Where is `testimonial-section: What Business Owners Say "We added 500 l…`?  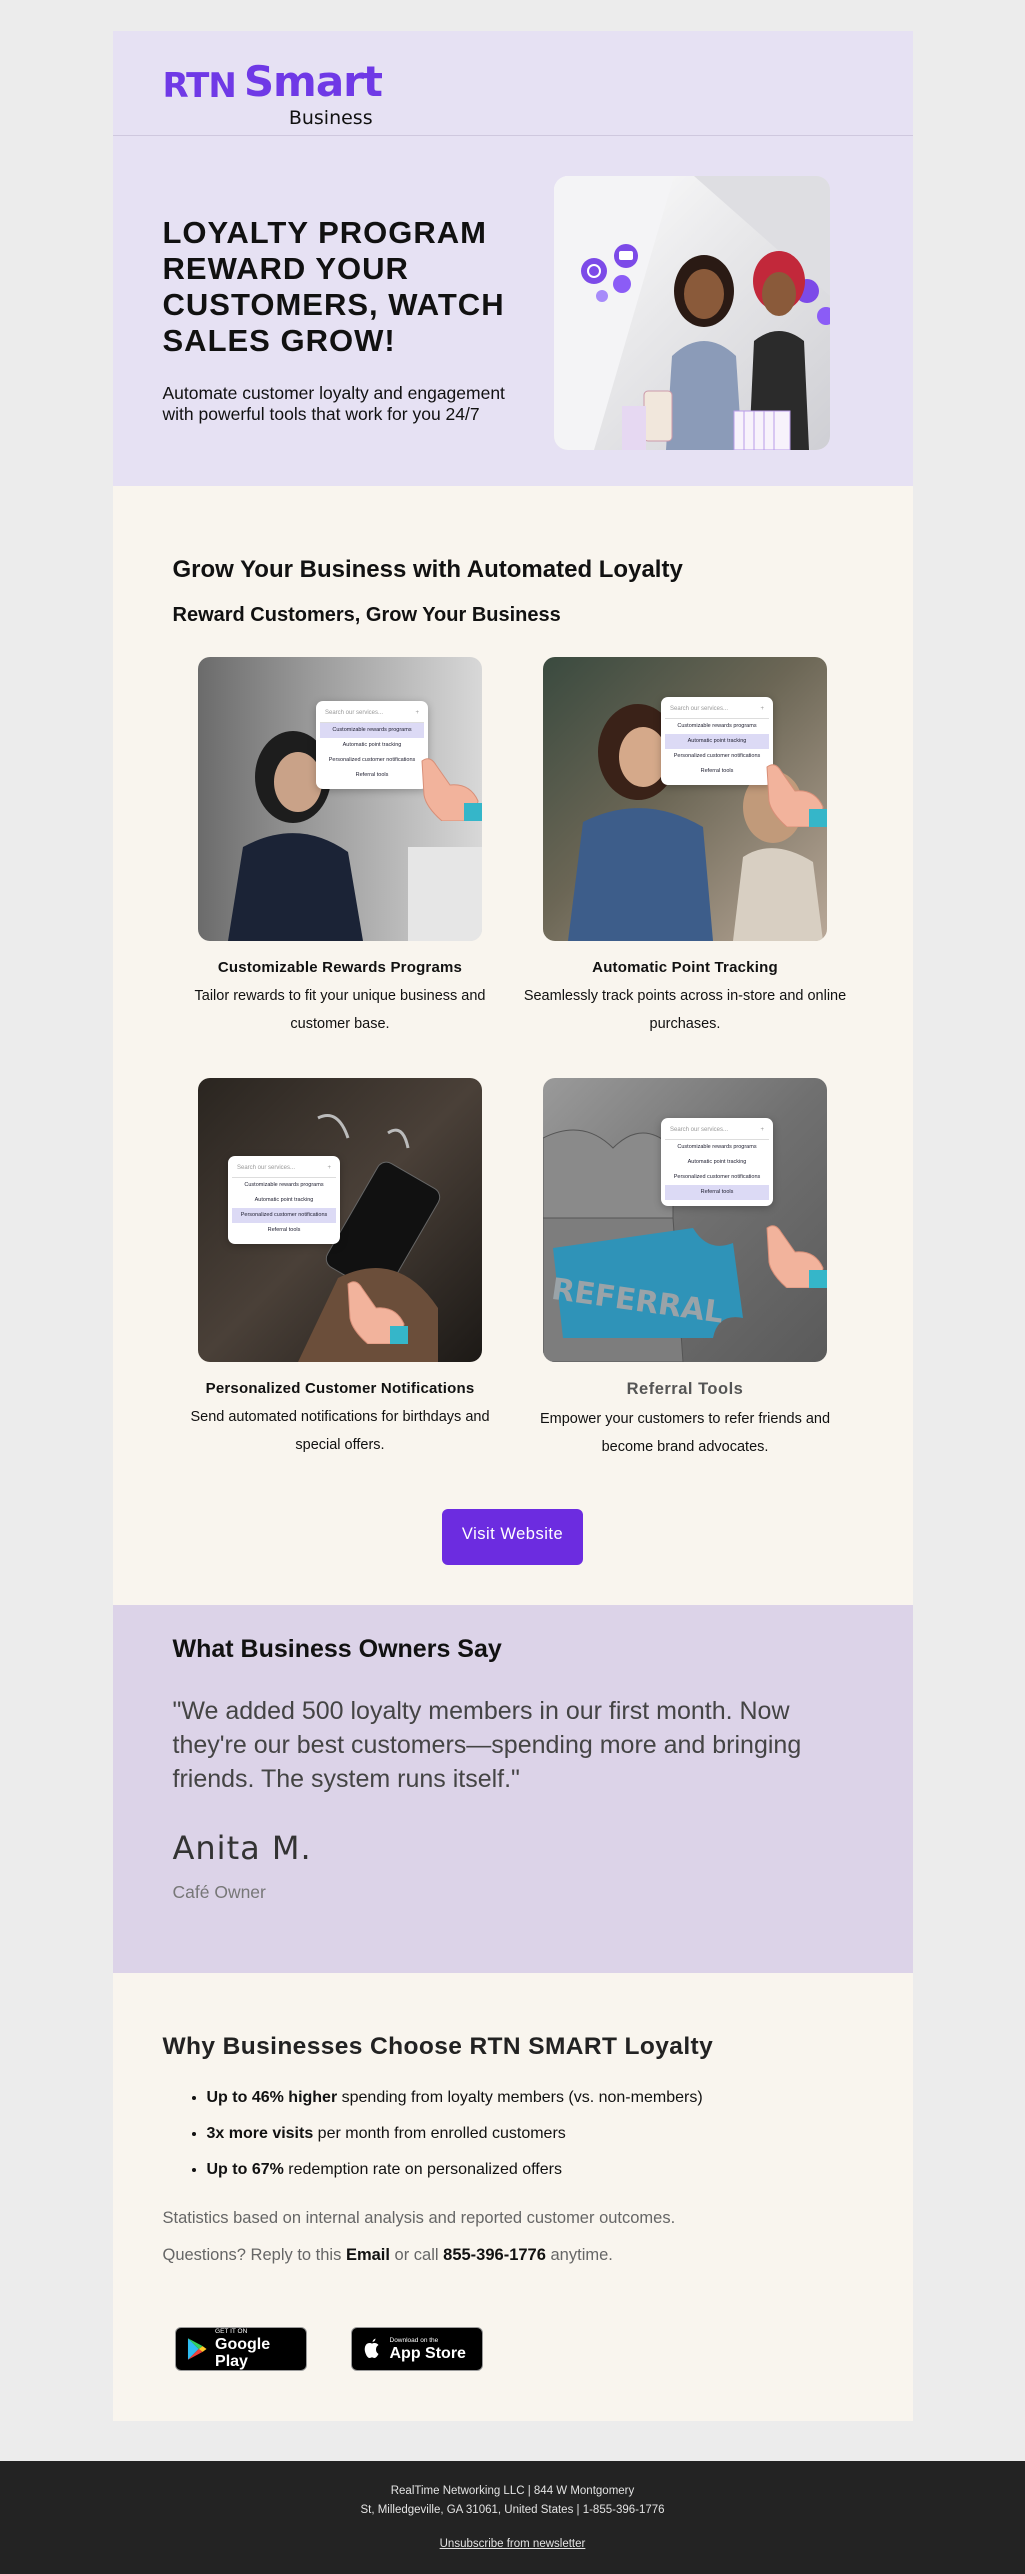
testimonial-section: What Business Owners Say "We added 500 l… is located at coordinates (512, 1789).